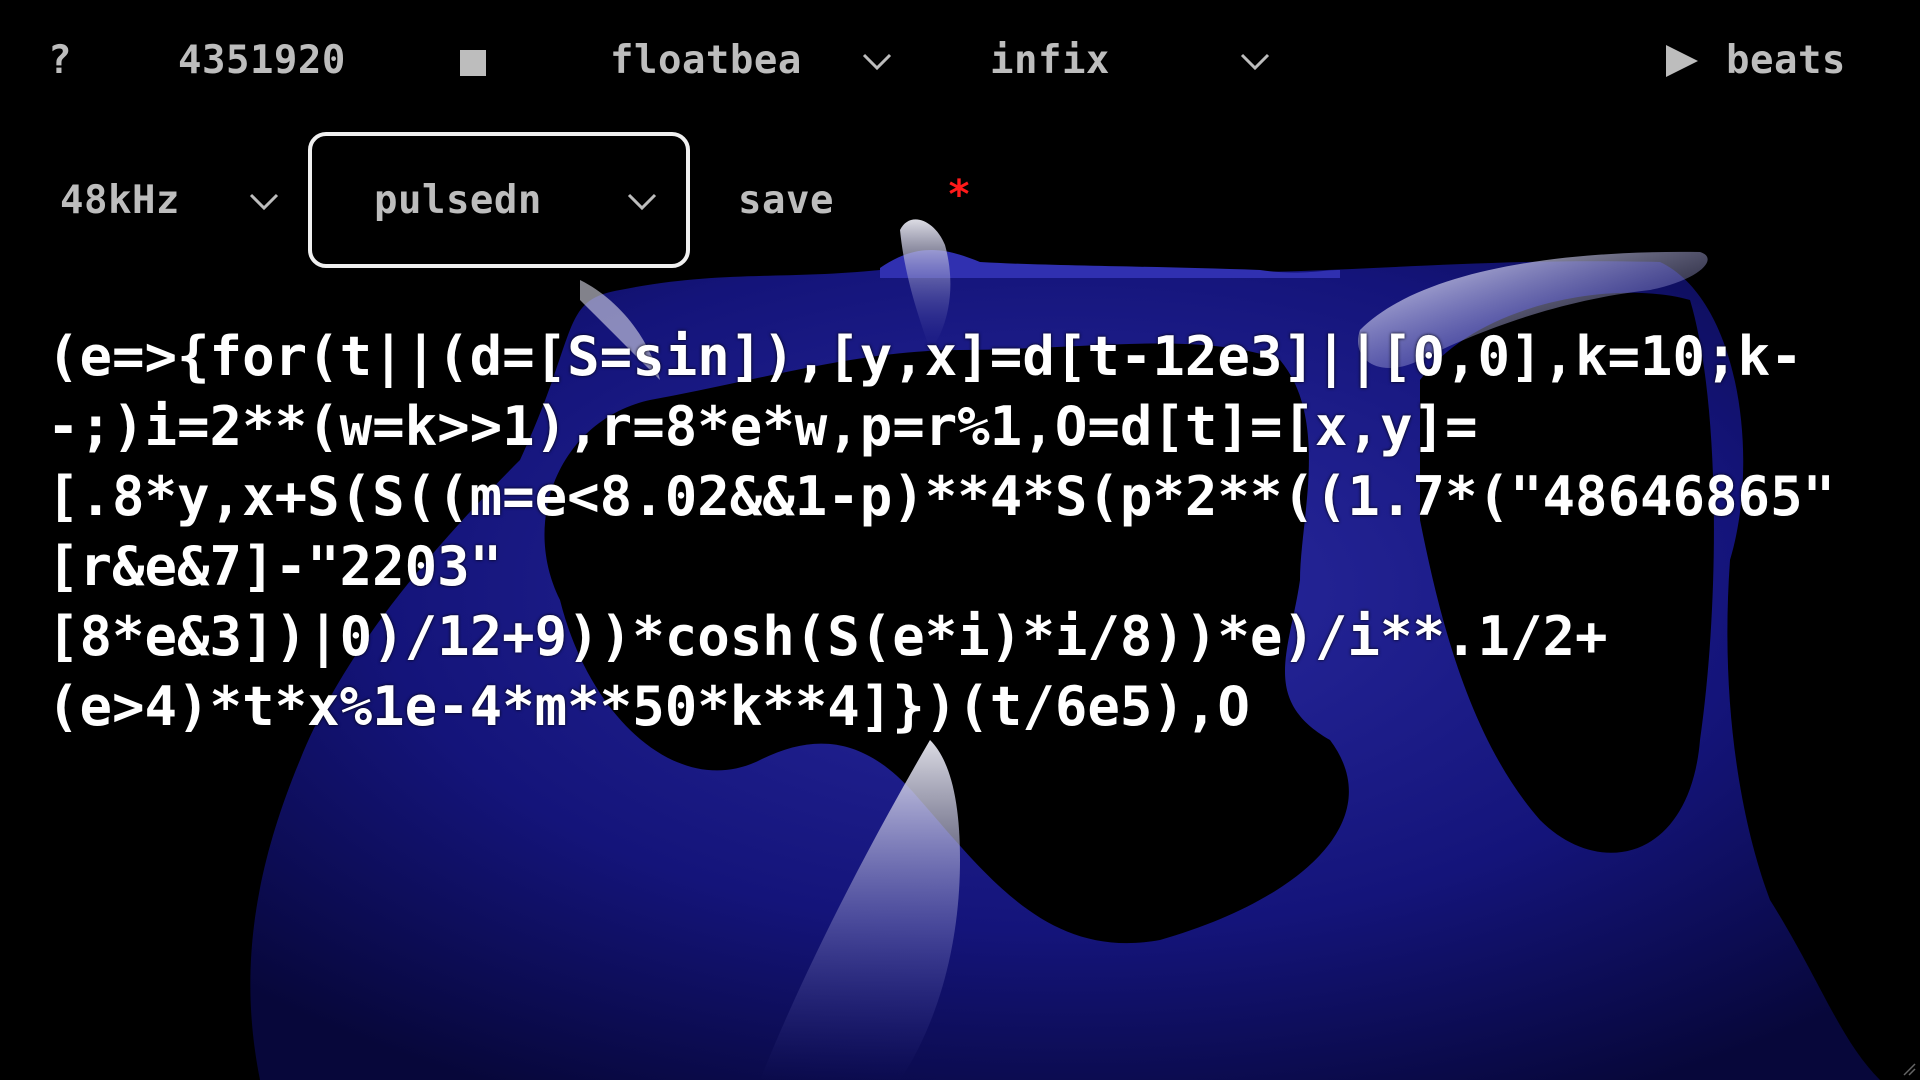  Describe the element at coordinates (786, 200) in the screenshot. I see `save-button: save` at that location.